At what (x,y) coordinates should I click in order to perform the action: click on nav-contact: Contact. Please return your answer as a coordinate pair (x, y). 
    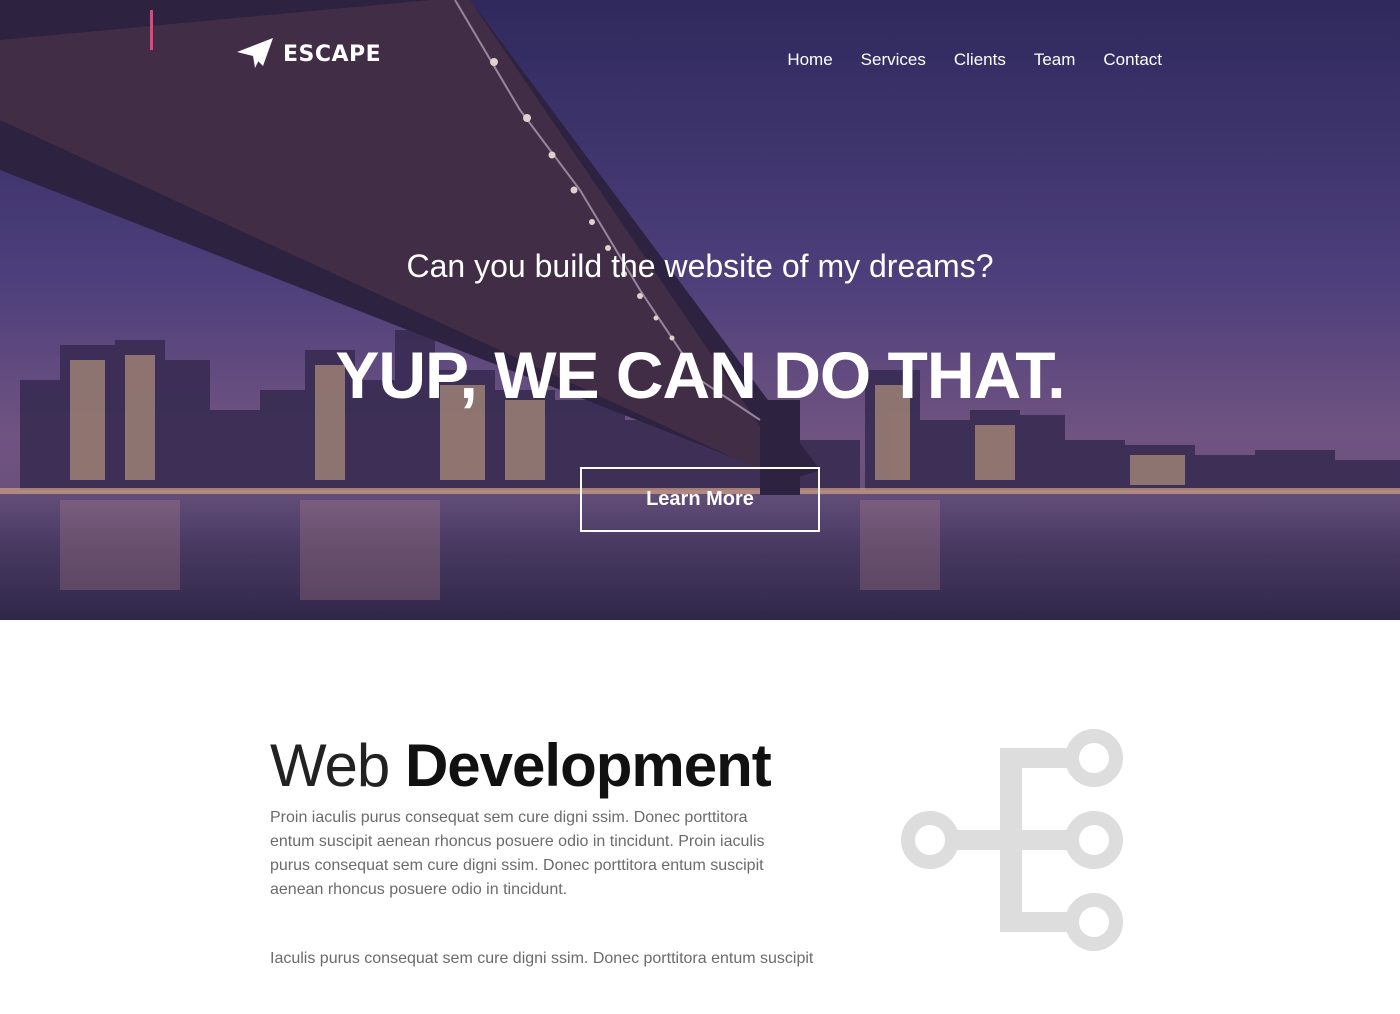
    Looking at the image, I should click on (1132, 60).